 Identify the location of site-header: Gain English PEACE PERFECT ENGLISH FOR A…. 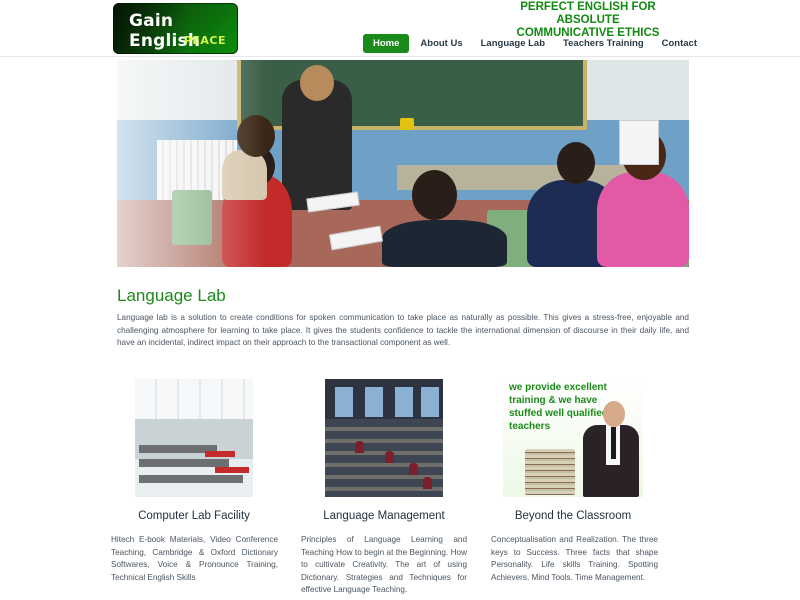
(400, 28).